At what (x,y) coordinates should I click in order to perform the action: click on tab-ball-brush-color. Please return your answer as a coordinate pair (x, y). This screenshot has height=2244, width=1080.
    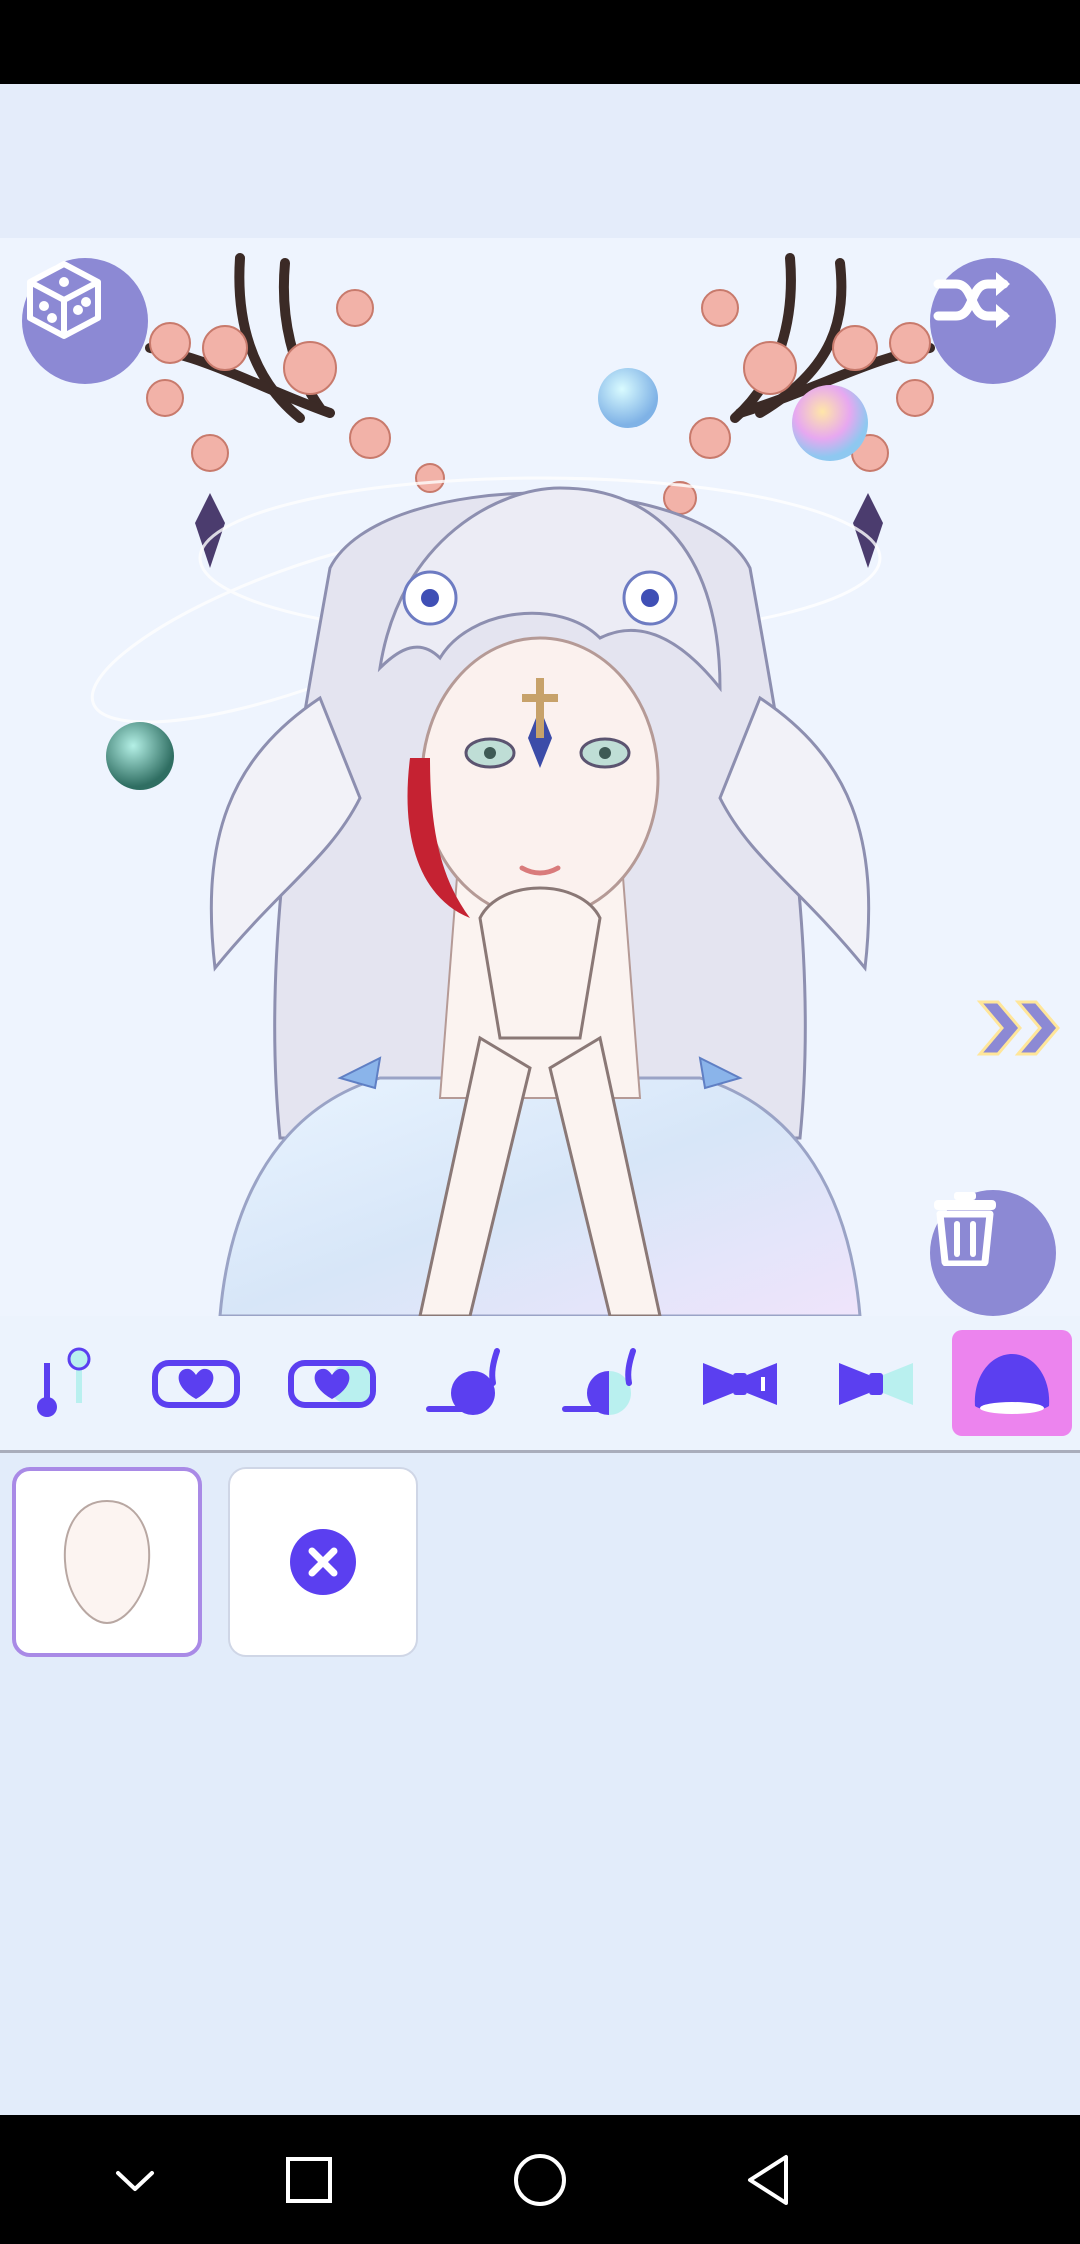
    Looking at the image, I should click on (604, 1383).